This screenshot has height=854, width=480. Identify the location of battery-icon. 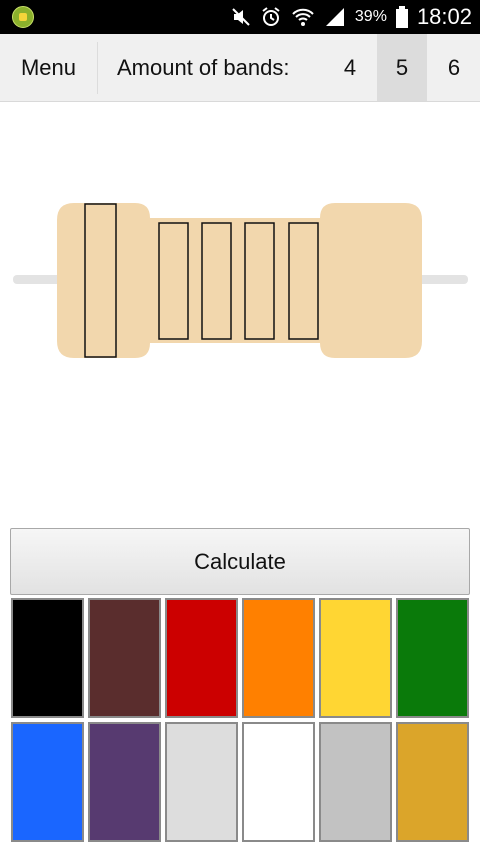
(401, 17).